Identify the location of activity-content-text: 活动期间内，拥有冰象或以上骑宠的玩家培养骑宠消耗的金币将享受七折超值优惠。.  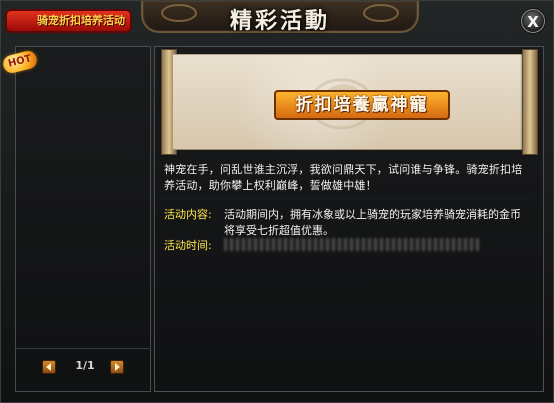
(372, 222).